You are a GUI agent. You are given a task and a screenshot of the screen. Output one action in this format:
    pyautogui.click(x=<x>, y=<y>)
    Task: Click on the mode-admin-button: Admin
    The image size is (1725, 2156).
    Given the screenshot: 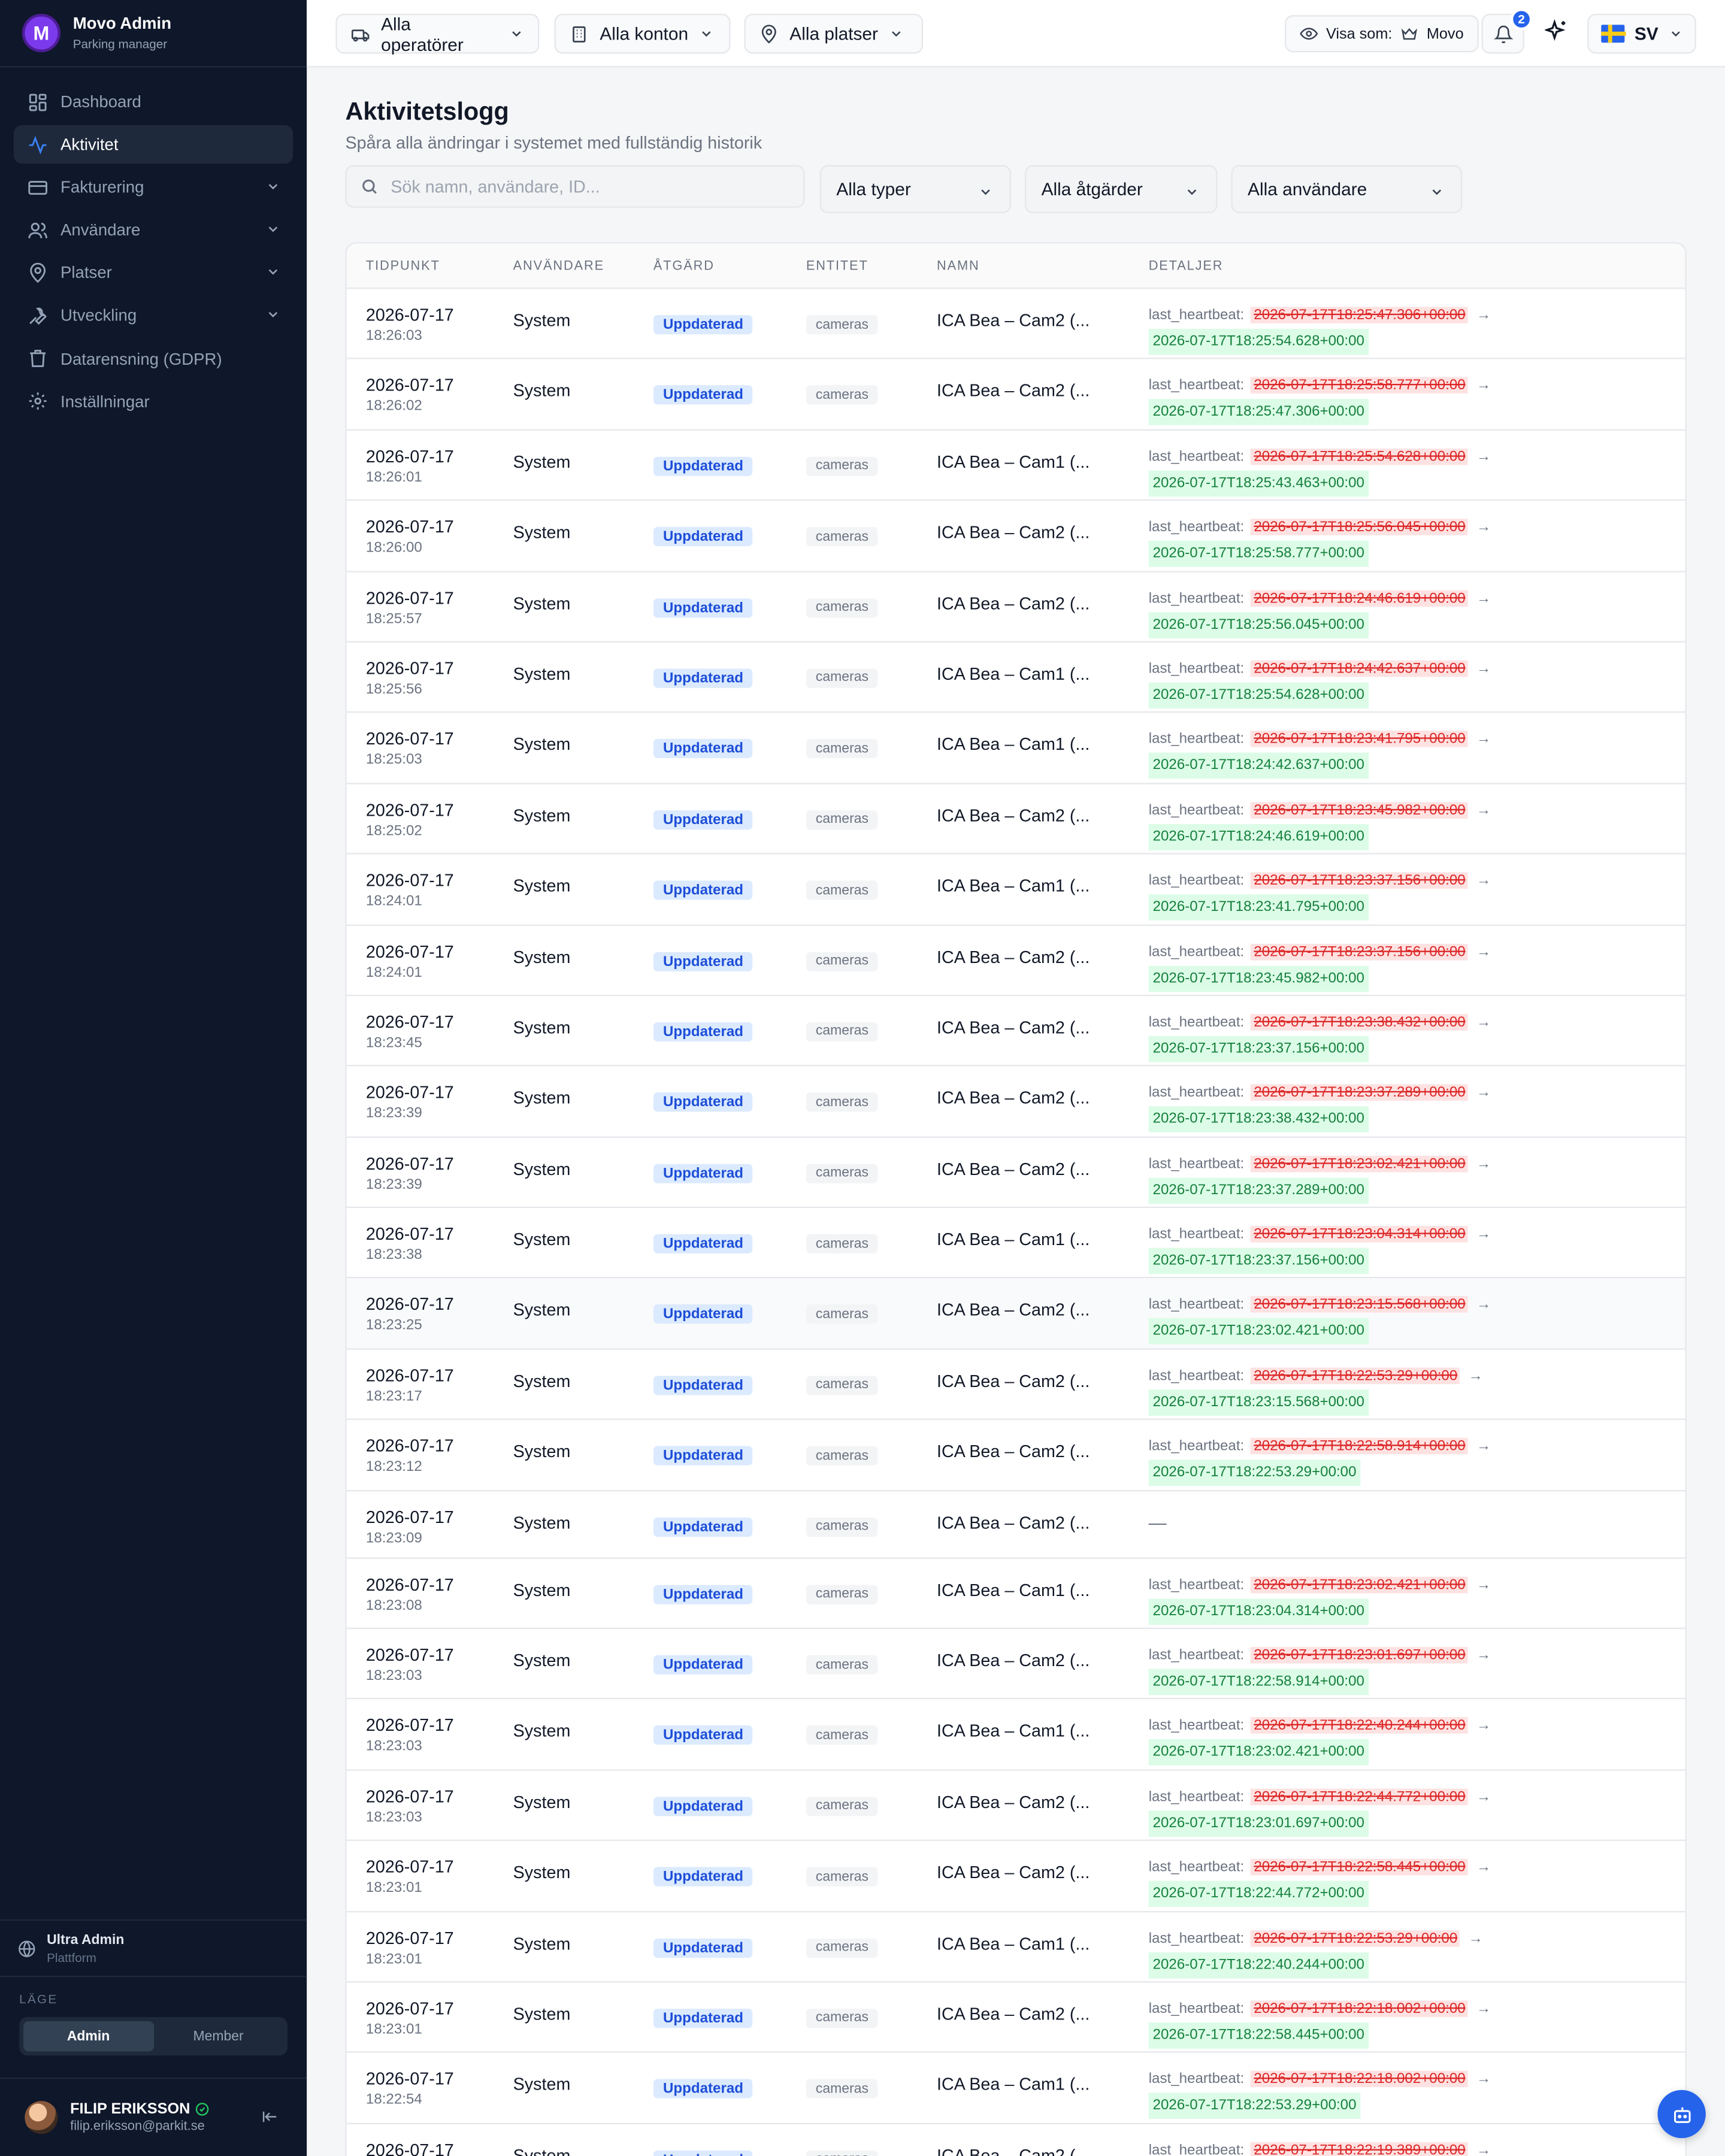 What is the action you would take?
    pyautogui.click(x=88, y=2036)
    